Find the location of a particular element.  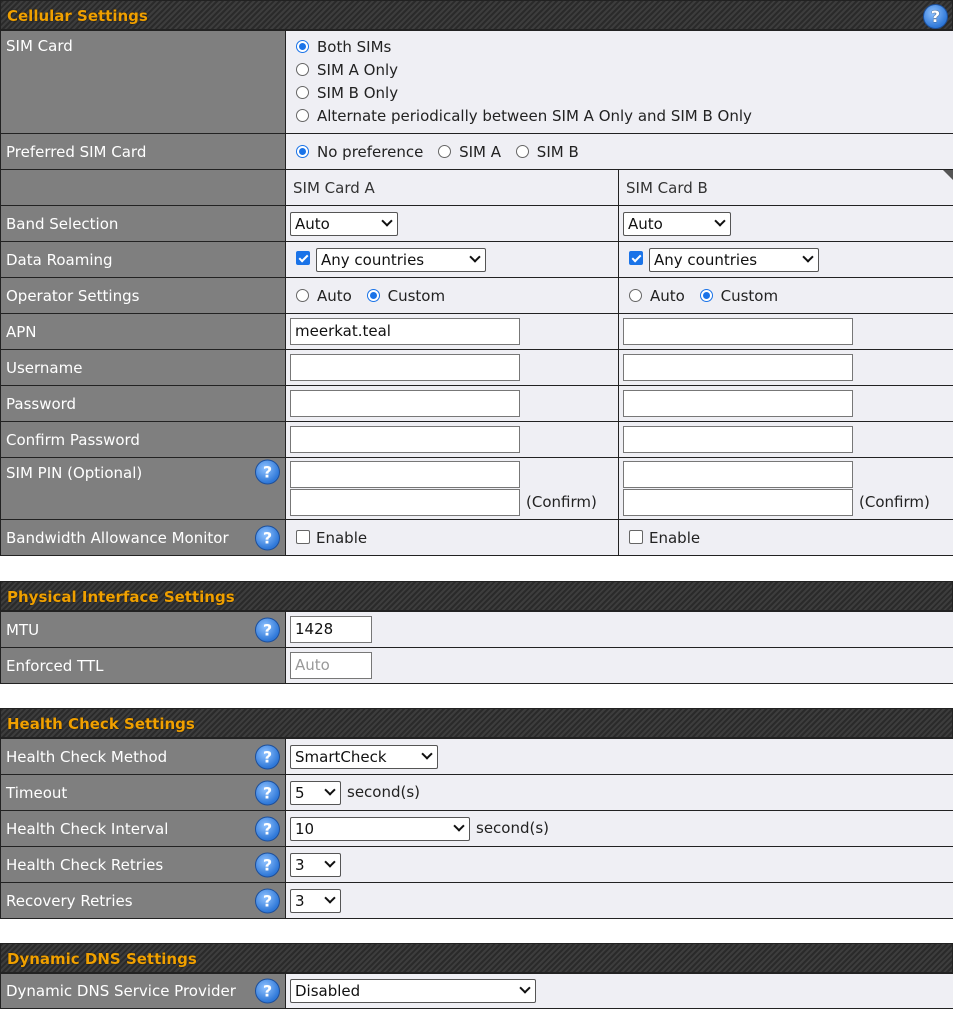

enforced-ttl-label: Enforced TTL is located at coordinates (143, 666).